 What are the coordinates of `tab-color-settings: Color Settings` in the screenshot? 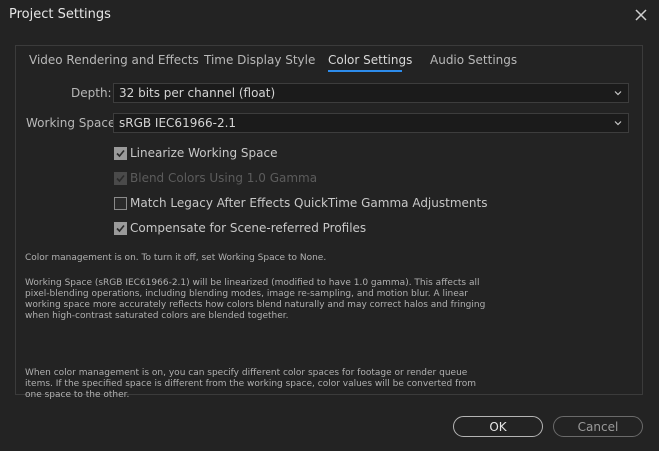 It's located at (370, 60).